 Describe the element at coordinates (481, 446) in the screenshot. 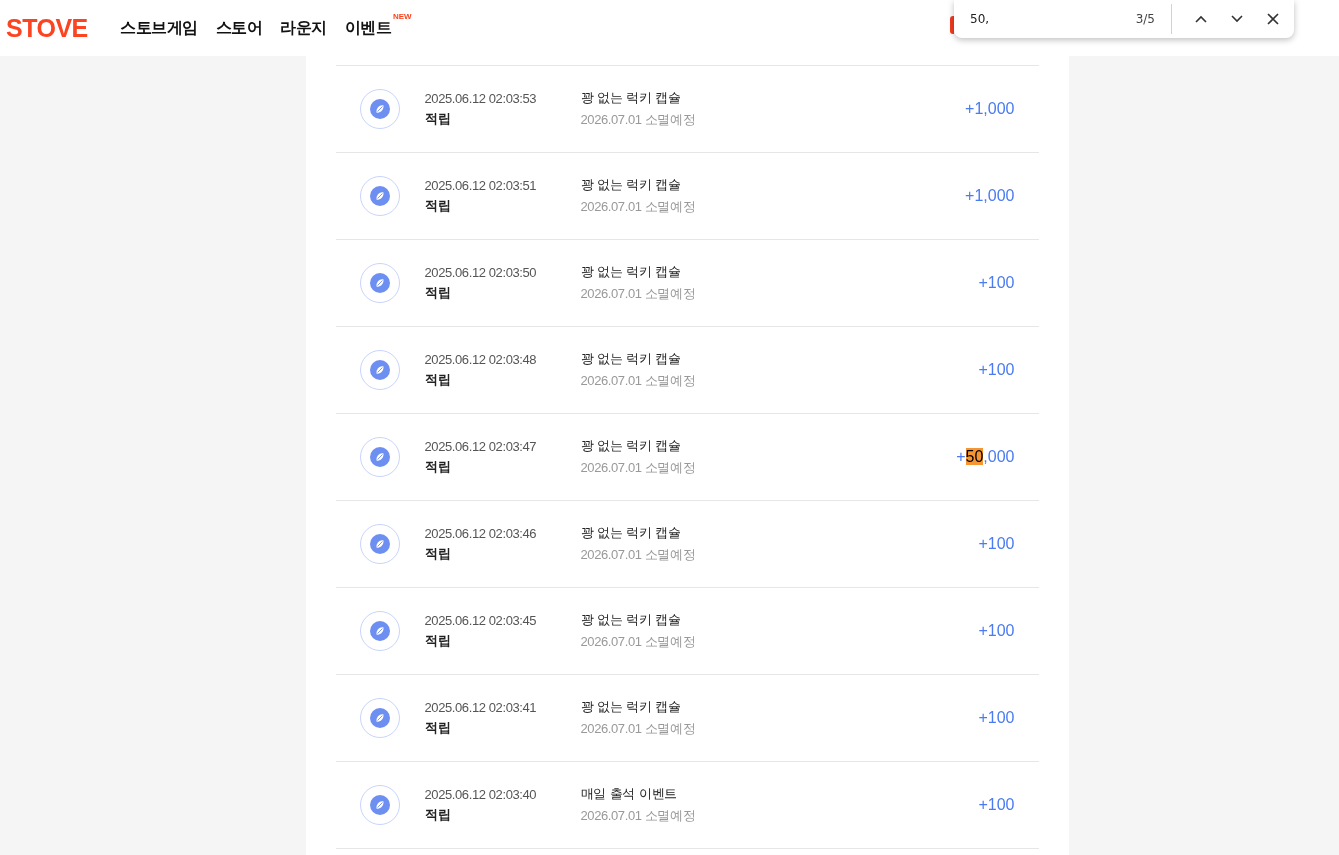

I see `transaction-datetime: 2025.06.12 02:03:47` at that location.